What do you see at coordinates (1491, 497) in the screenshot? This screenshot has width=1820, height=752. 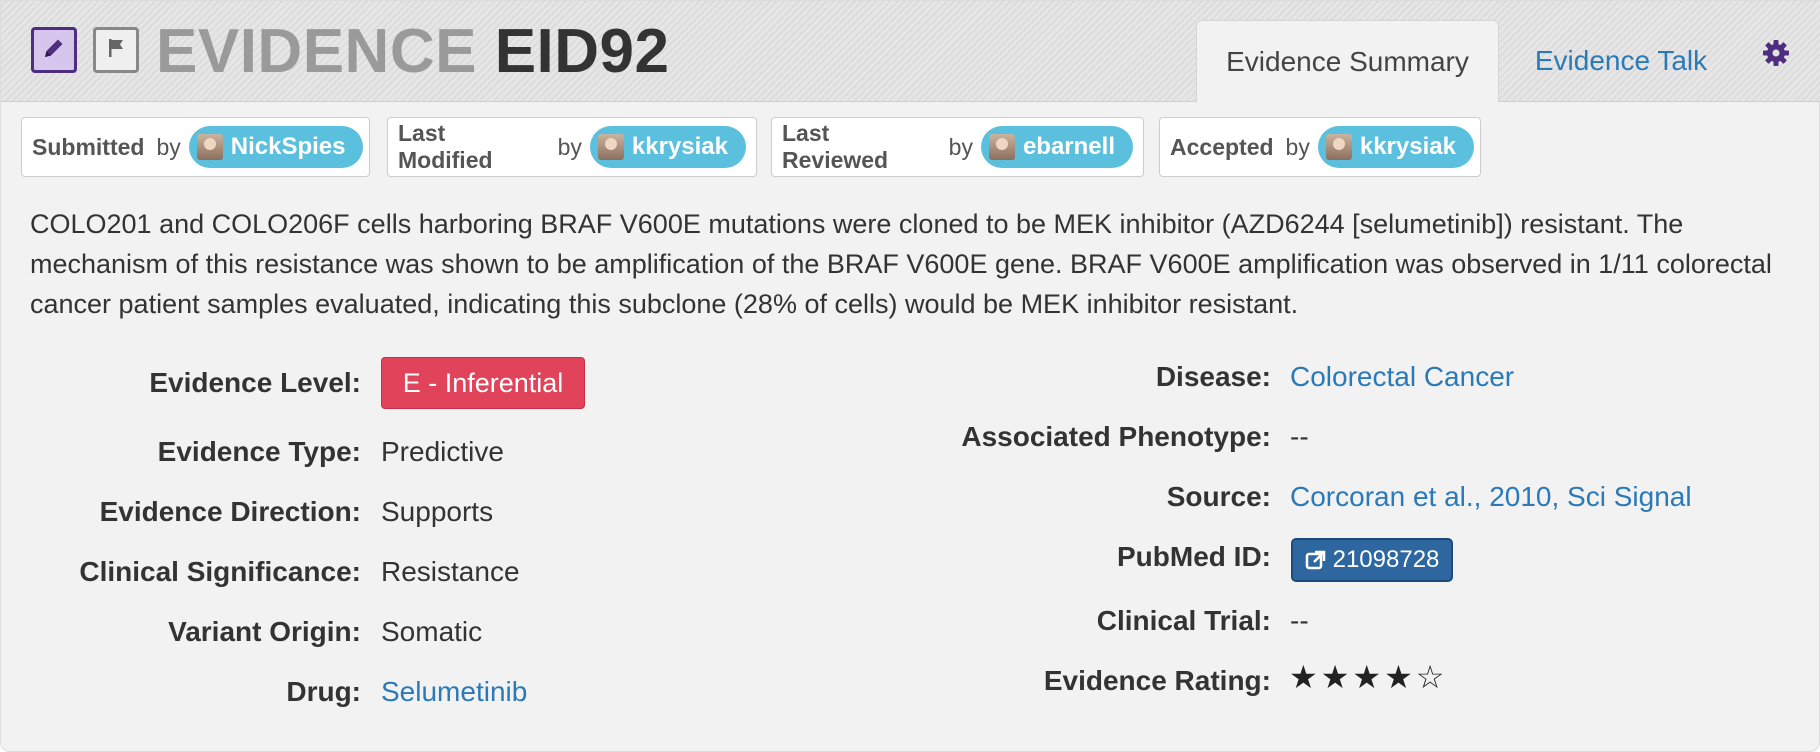 I see `source-link: Corcoran et al., 2010, Sci Signal` at bounding box center [1491, 497].